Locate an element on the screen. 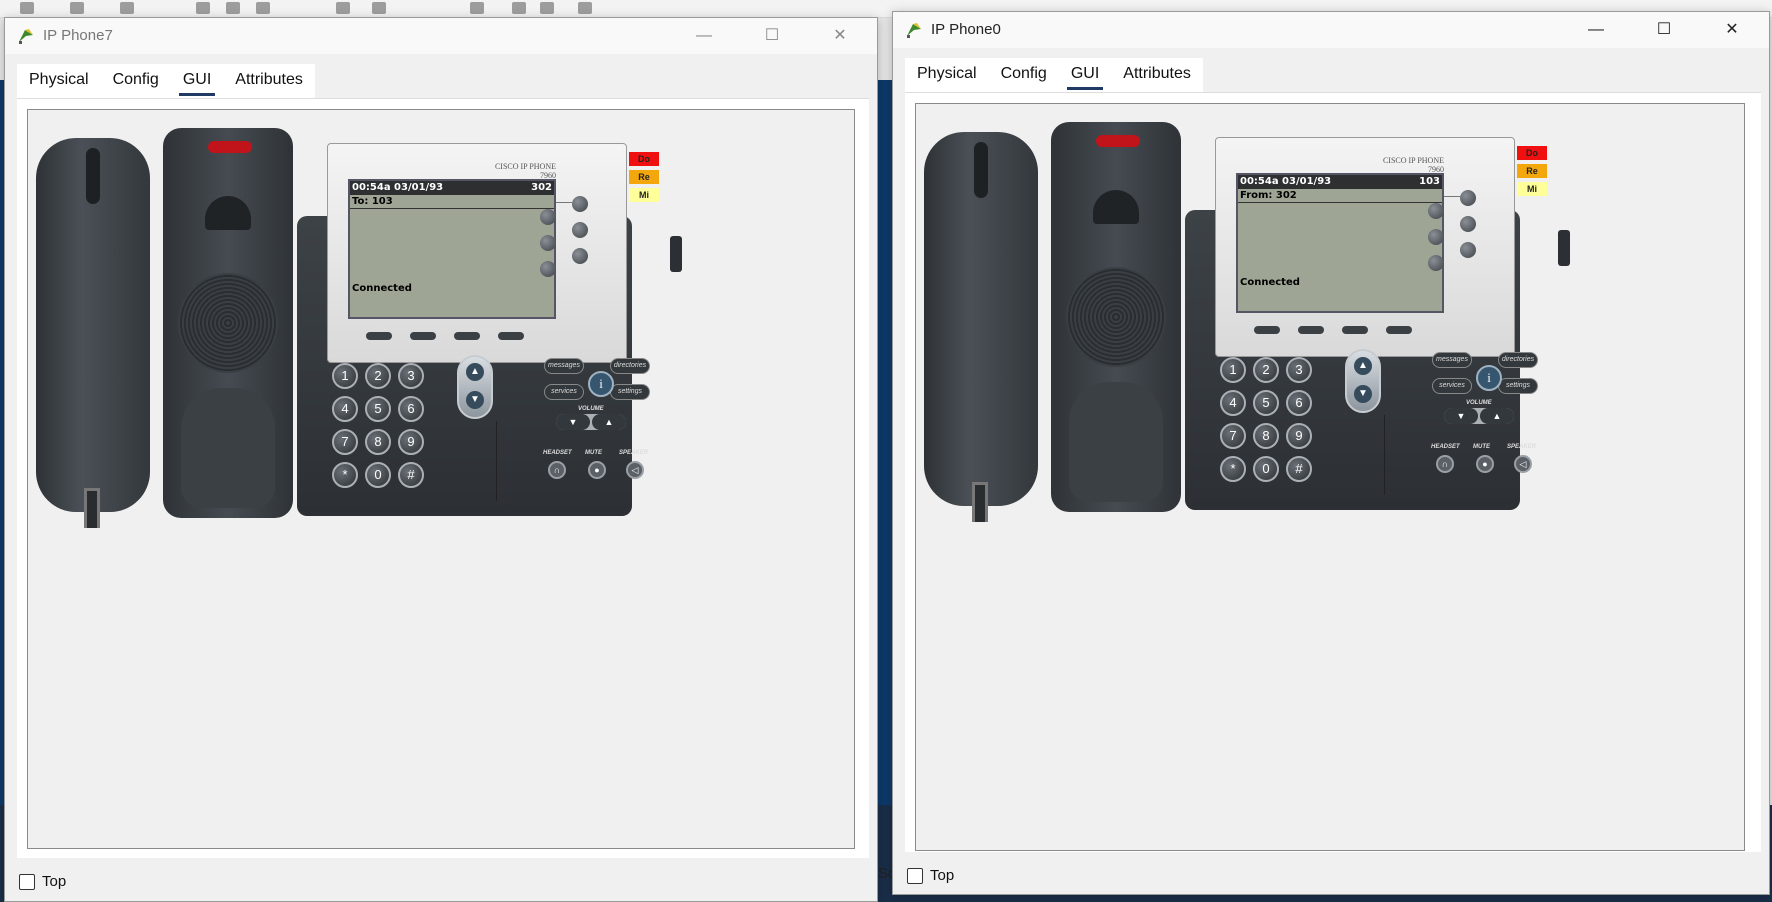 The width and height of the screenshot is (1772, 902). earpiece-rest is located at coordinates (228, 448).